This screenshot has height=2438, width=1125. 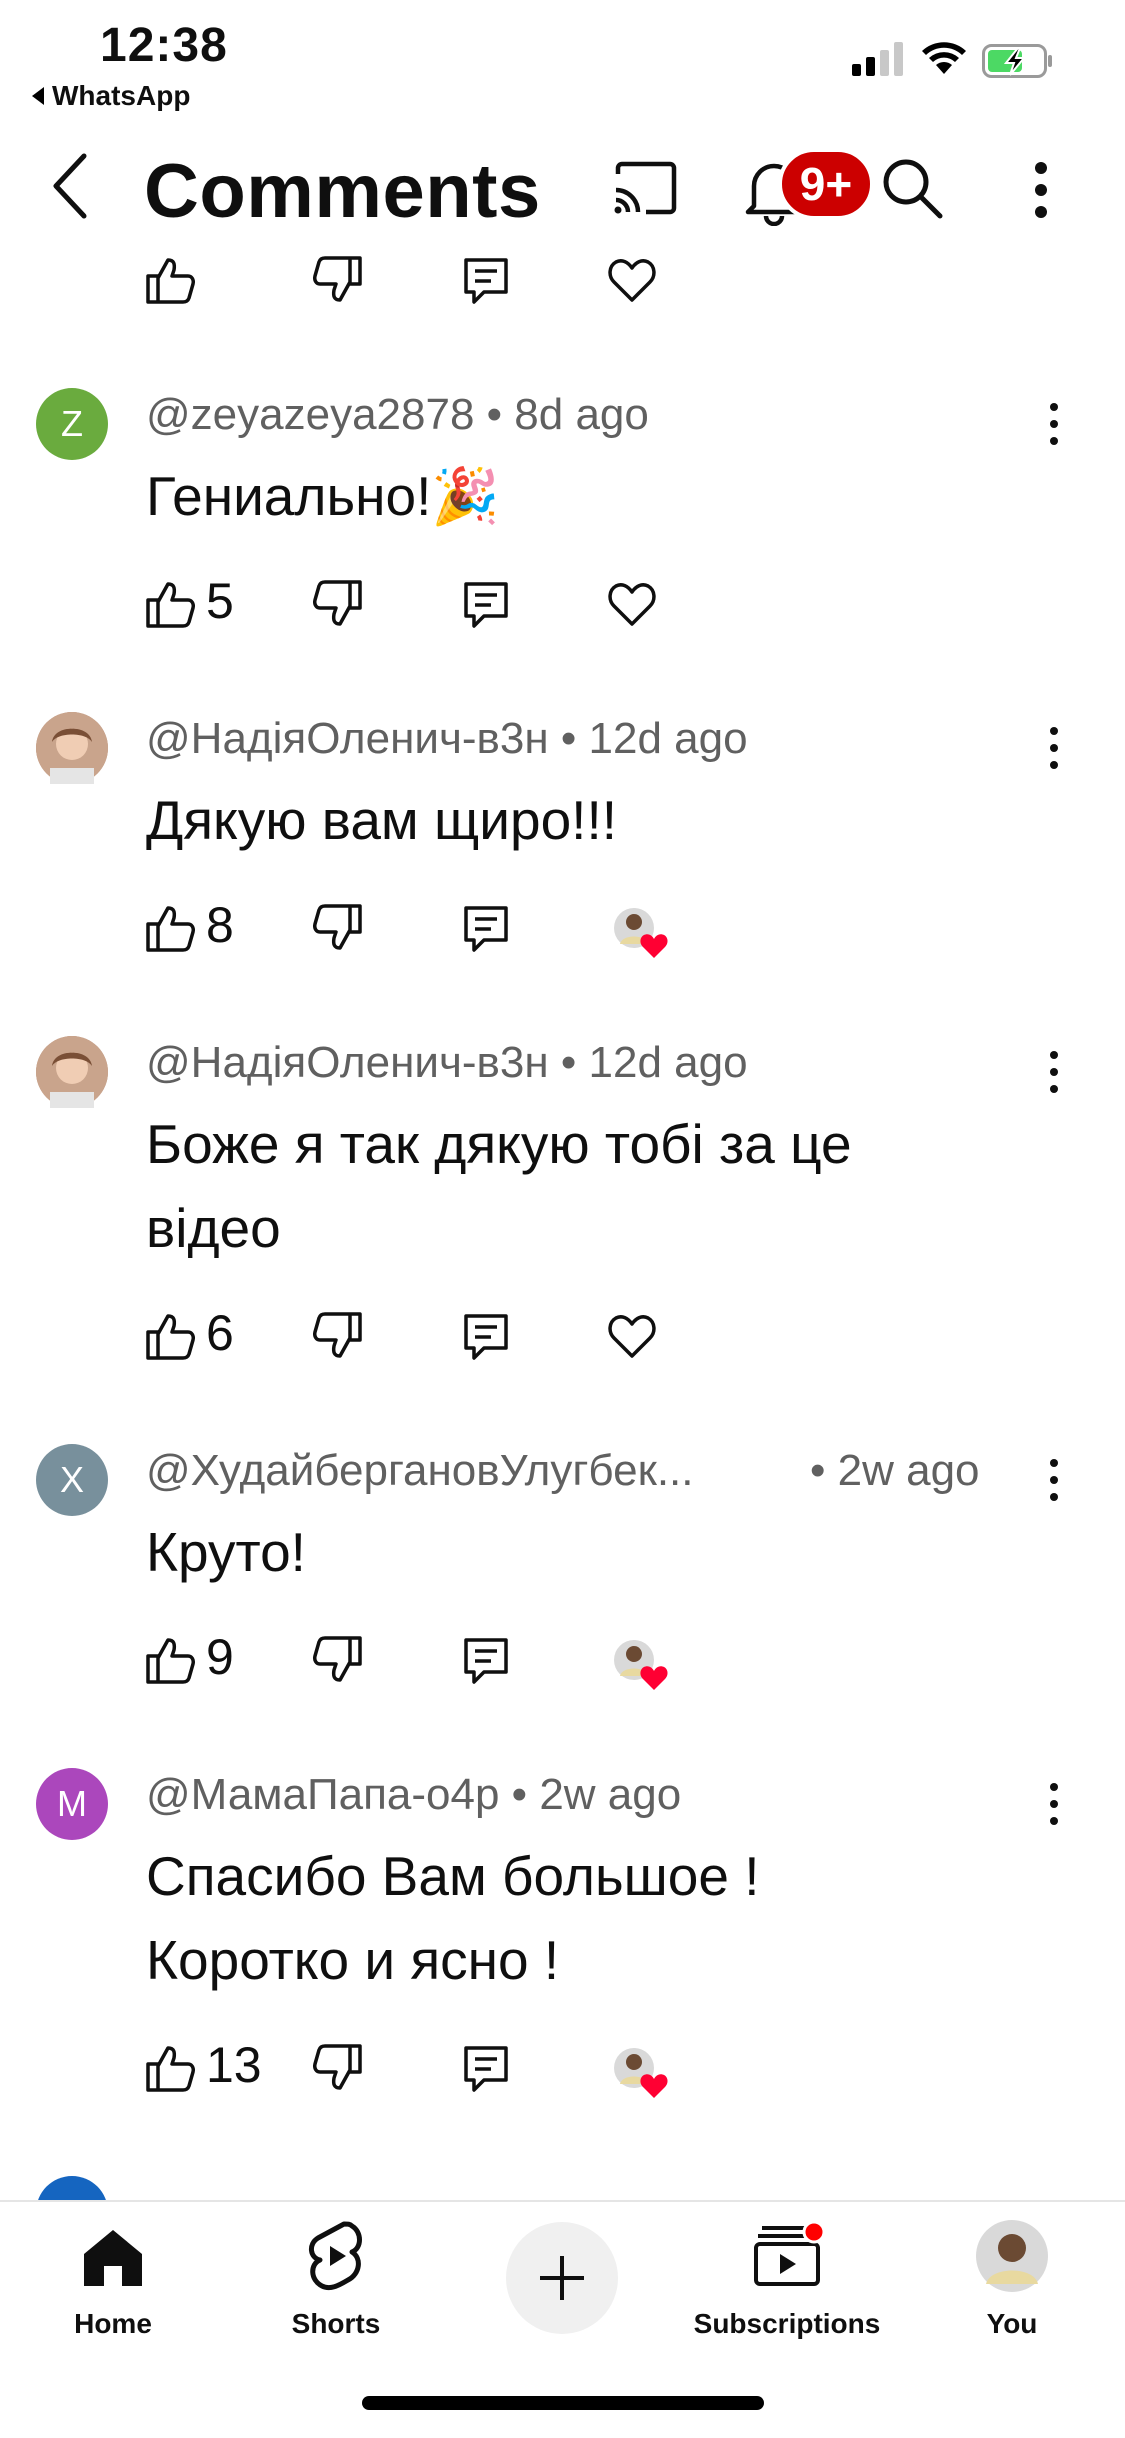 What do you see at coordinates (787, 2324) in the screenshot?
I see `nav-subscriptions-label: Subscriptions` at bounding box center [787, 2324].